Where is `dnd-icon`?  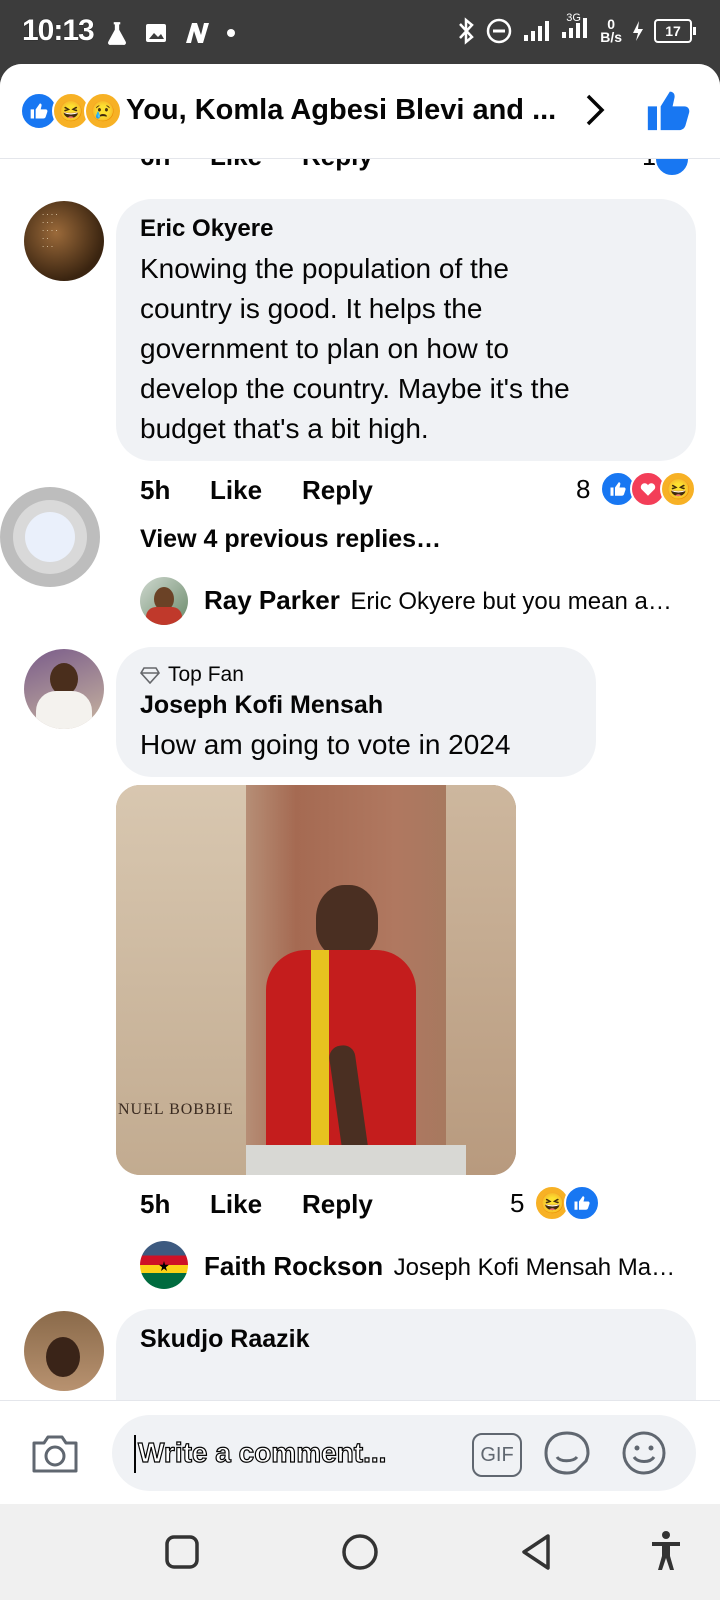 dnd-icon is located at coordinates (499, 30).